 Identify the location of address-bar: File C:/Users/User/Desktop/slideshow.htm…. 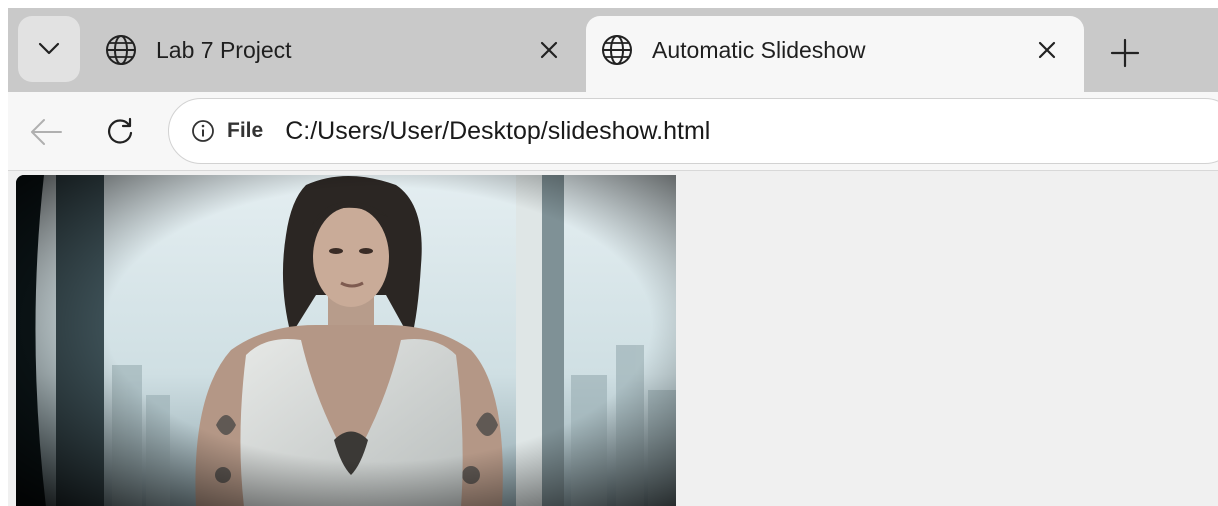
(693, 131).